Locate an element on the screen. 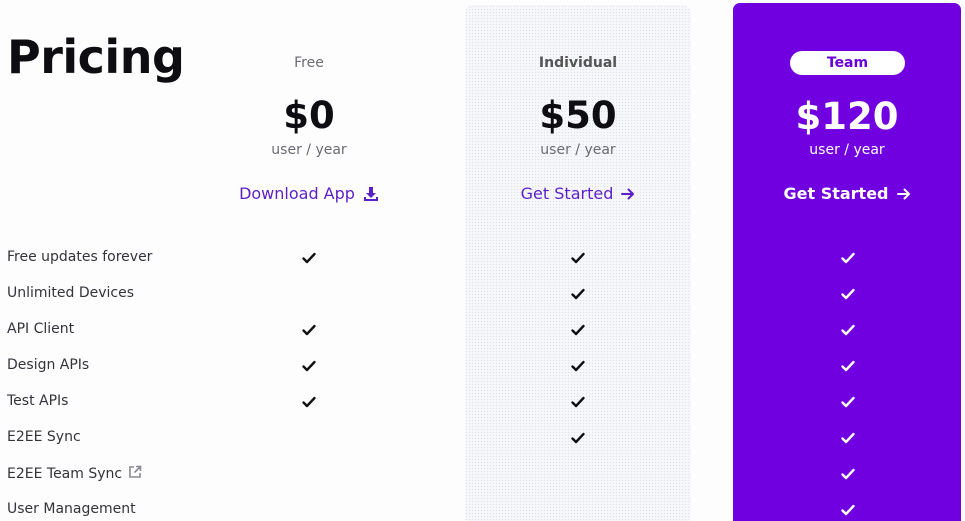  feature-label-text: E2EE Team Sync is located at coordinates (65, 474).